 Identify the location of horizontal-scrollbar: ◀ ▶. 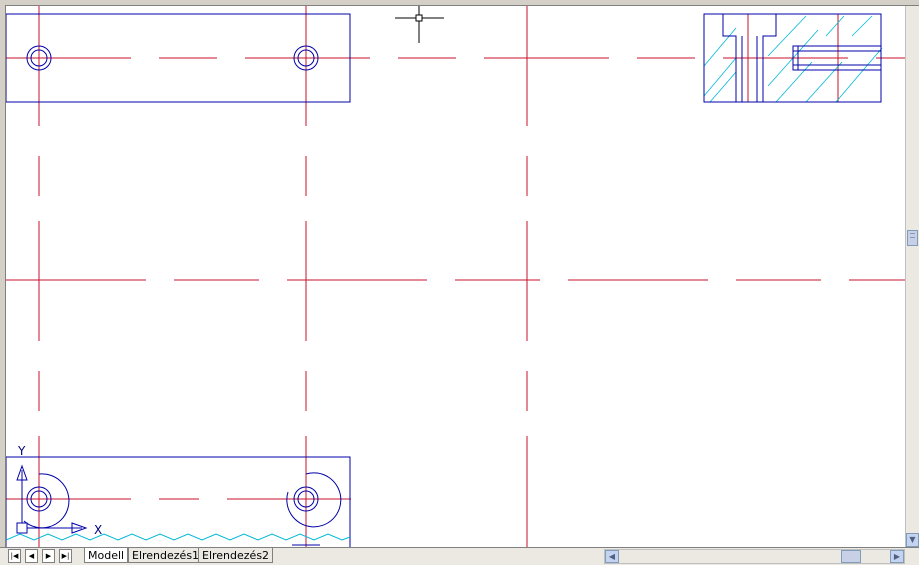
(754, 556).